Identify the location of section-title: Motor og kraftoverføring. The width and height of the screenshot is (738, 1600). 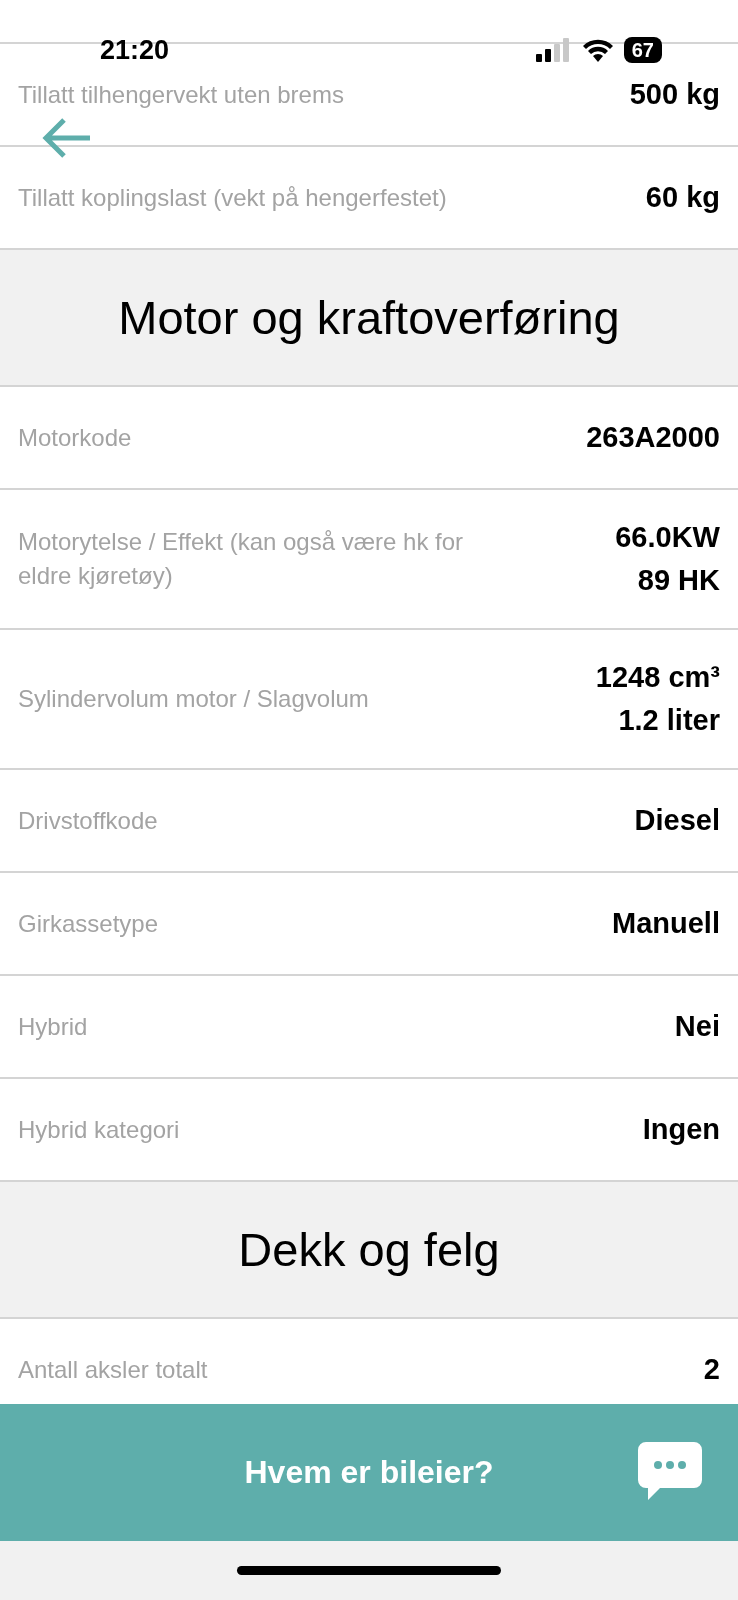
(369, 317).